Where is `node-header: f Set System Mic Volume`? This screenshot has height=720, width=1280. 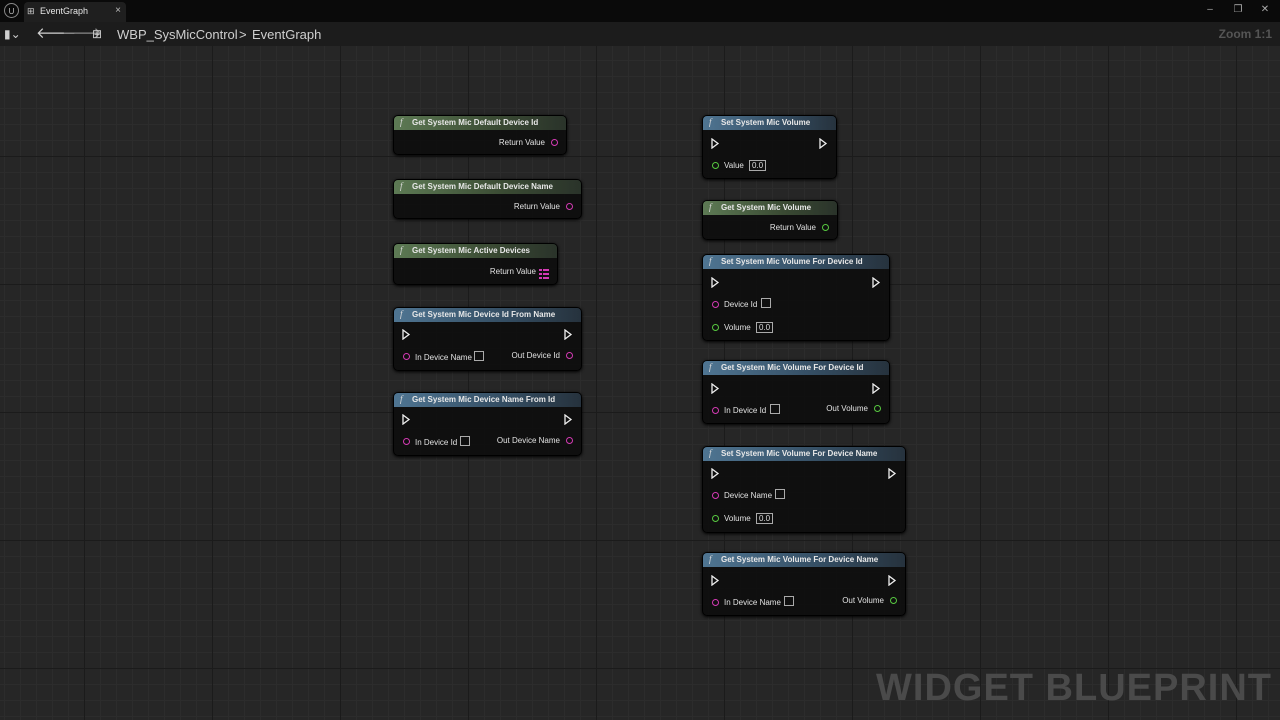
node-header: f Set System Mic Volume is located at coordinates (769, 123).